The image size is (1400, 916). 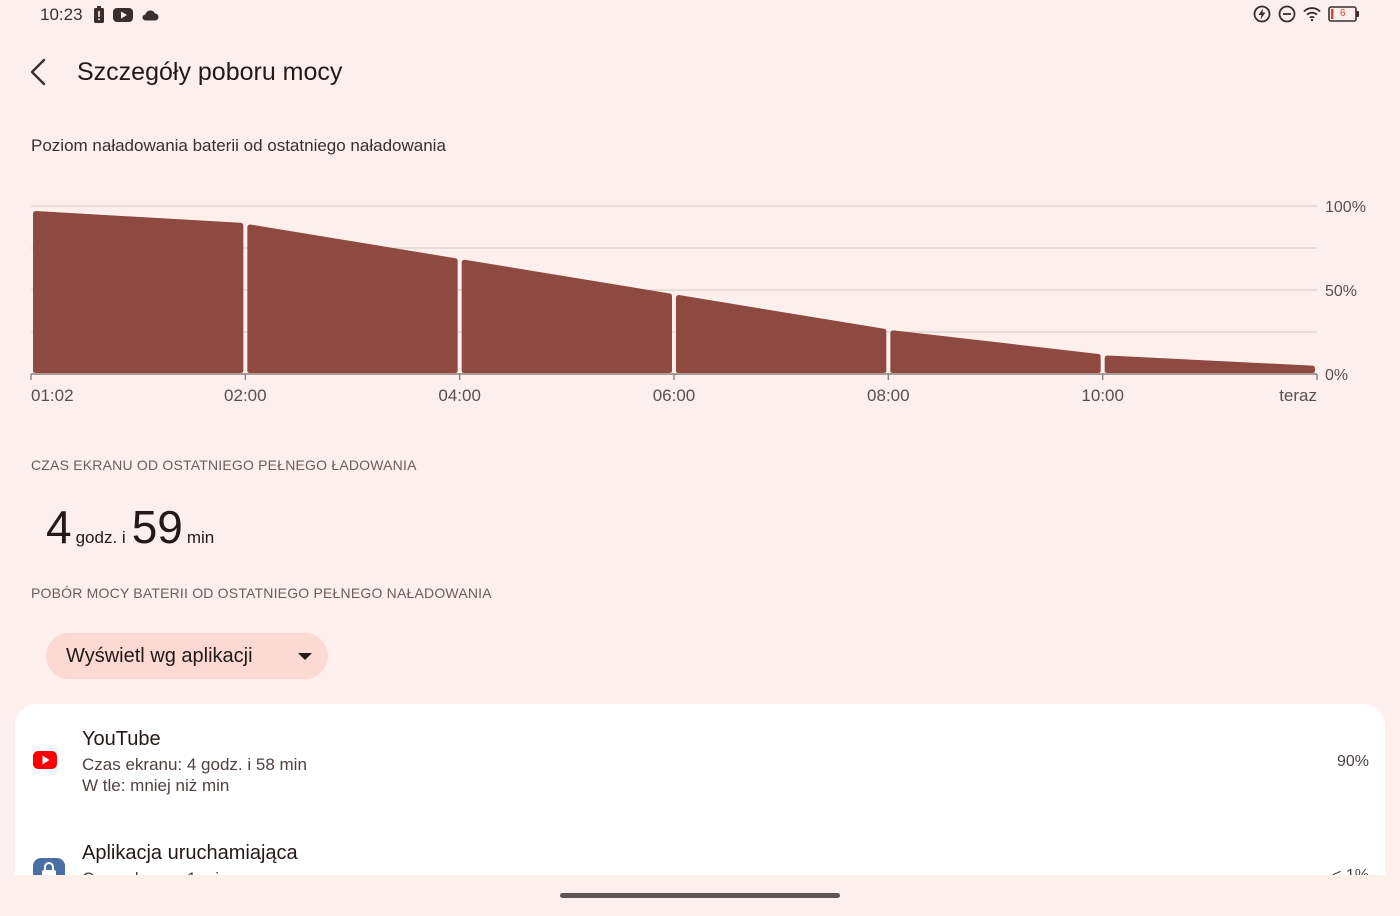 I want to click on app-screen-time: Czas ekranu: 4 godz. i 58 min, so click(x=194, y=764).